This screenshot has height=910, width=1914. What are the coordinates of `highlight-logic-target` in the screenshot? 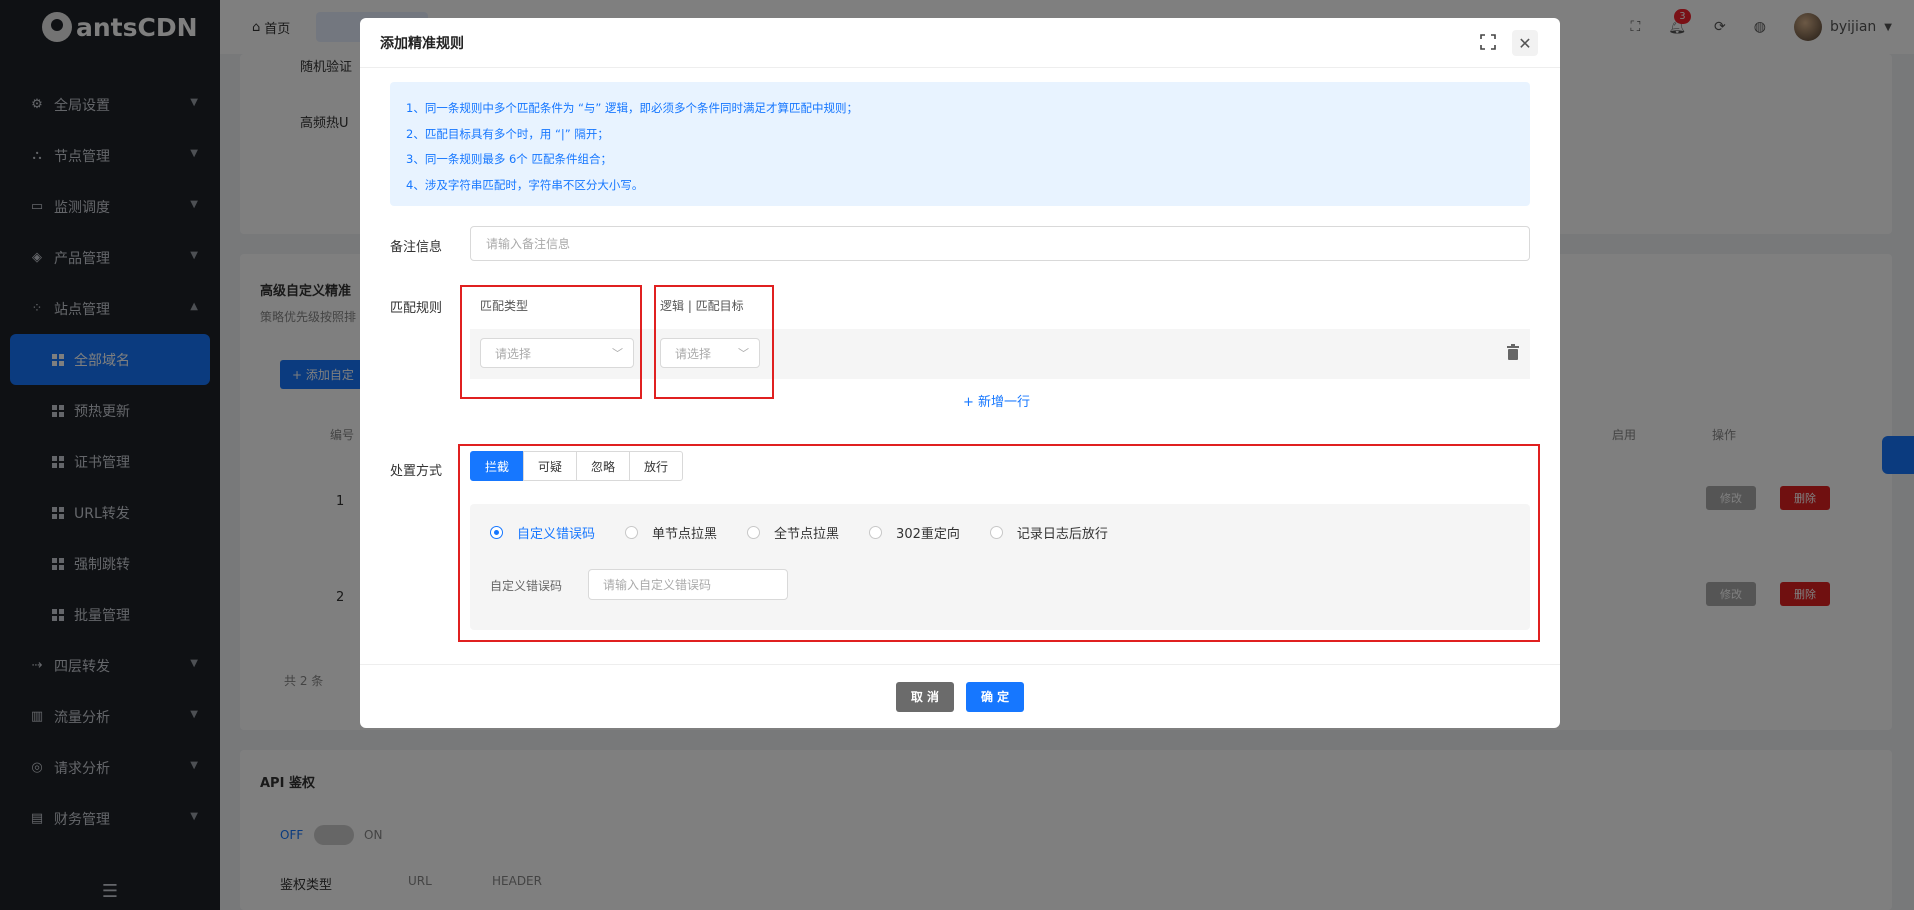 It's located at (714, 342).